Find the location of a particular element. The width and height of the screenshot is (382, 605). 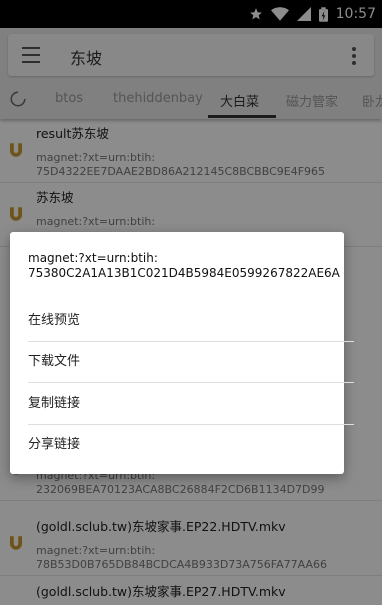

copy-link-option: 复制链接 is located at coordinates (191, 404).